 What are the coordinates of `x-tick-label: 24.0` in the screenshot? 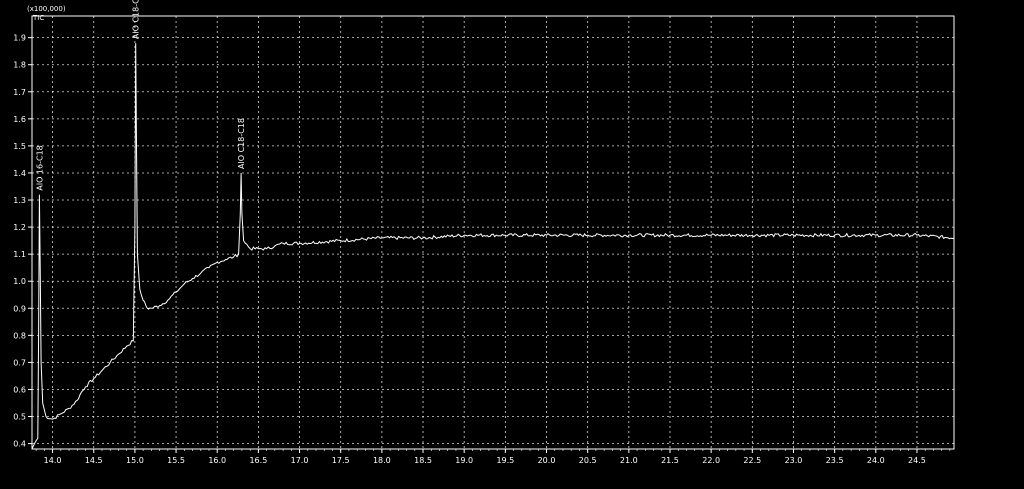 It's located at (876, 460).